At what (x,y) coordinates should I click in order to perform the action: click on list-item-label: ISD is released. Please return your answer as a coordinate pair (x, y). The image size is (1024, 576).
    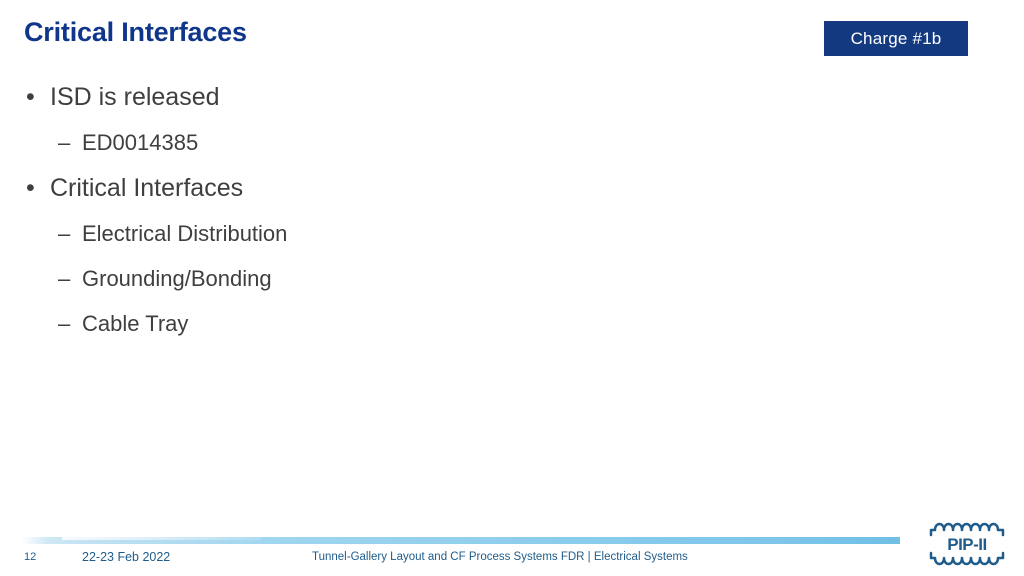
    Looking at the image, I should click on (135, 97).